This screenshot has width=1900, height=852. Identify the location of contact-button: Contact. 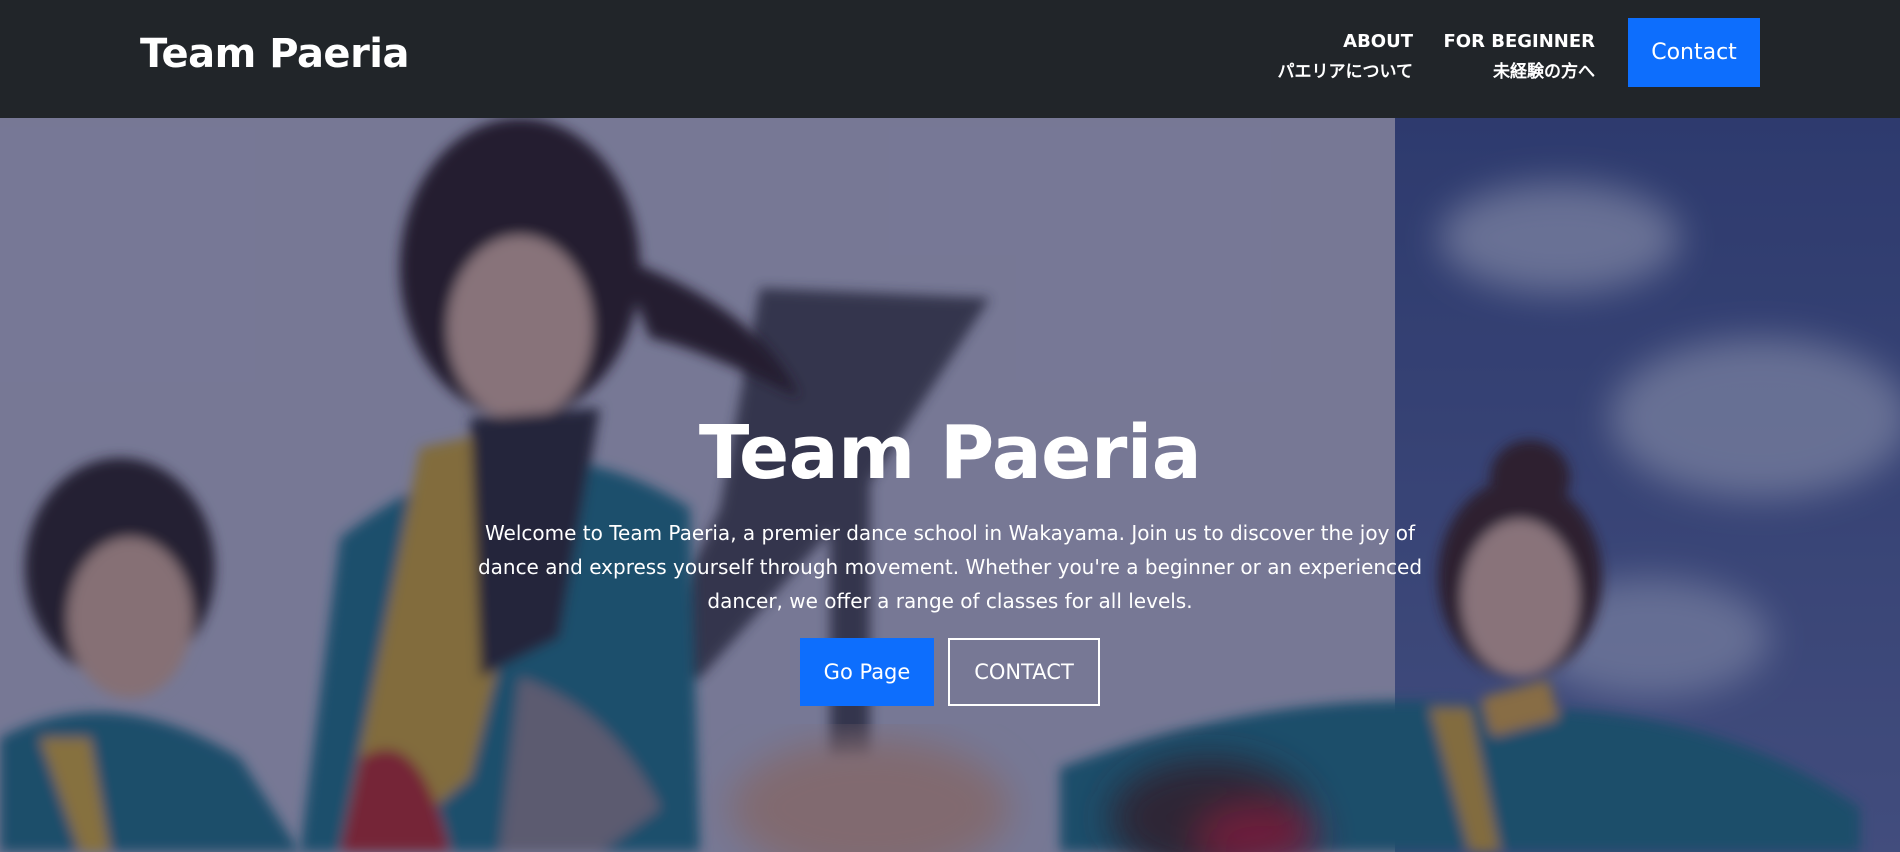
(1694, 52).